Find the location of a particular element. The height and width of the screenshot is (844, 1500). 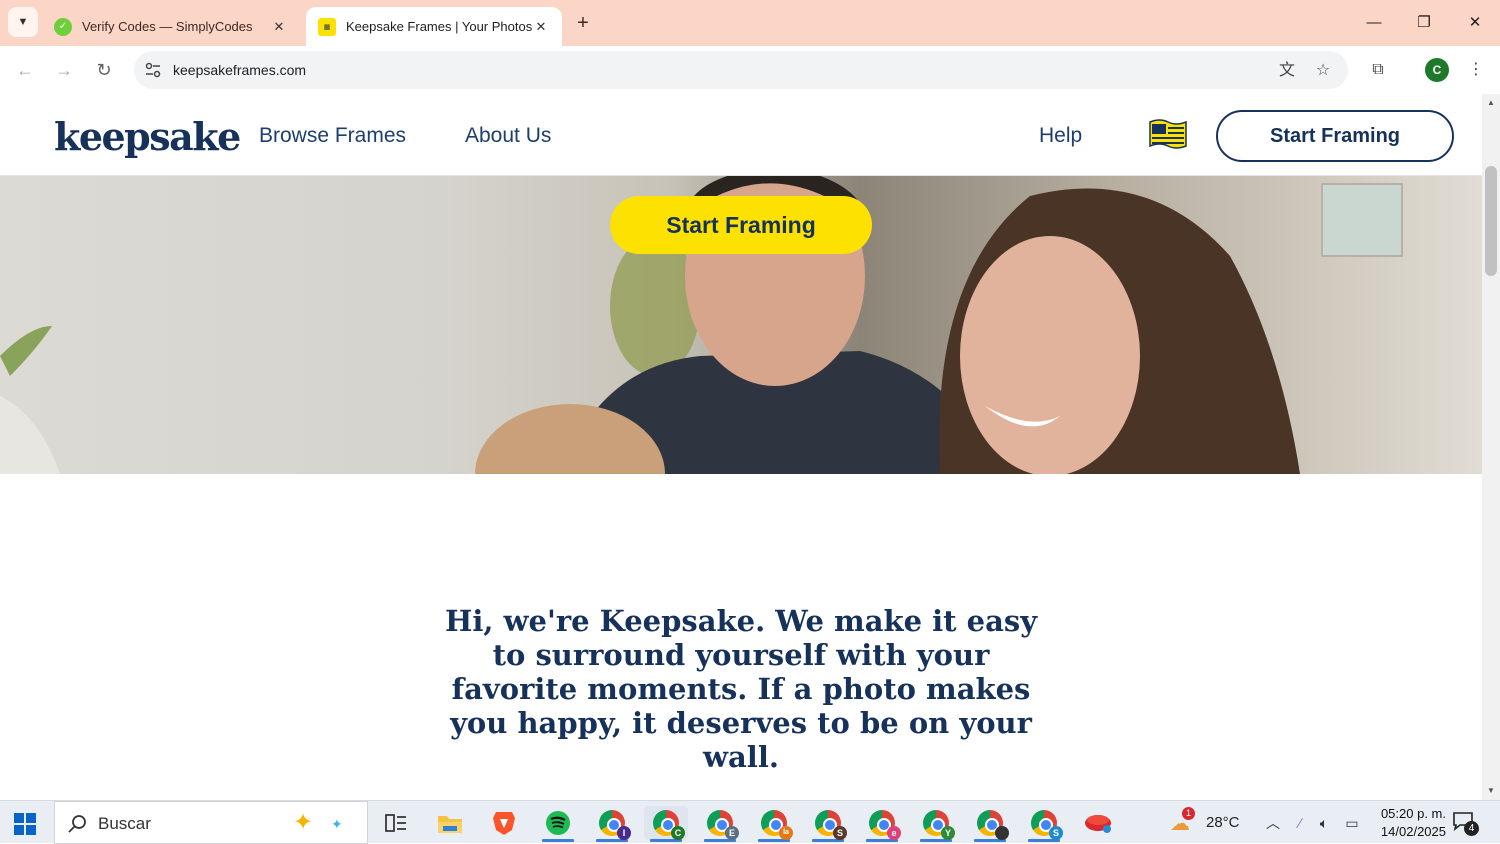

keepsake-favicon-icon: ▦ is located at coordinates (327, 26).